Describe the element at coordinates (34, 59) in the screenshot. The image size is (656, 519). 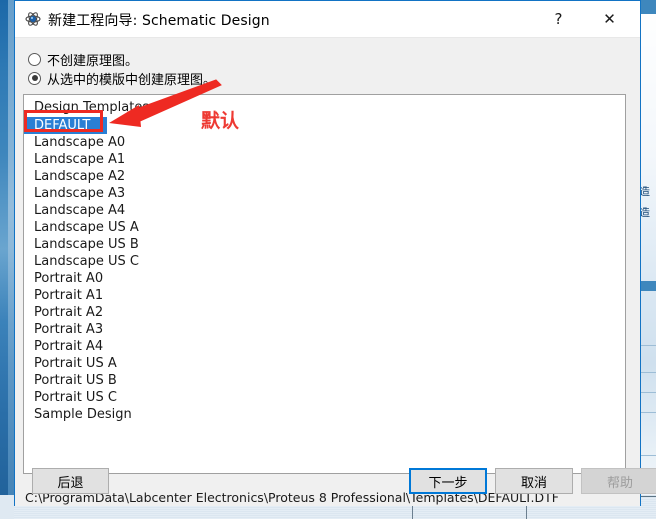
I see `radio-circle-icon-no-schematic` at that location.